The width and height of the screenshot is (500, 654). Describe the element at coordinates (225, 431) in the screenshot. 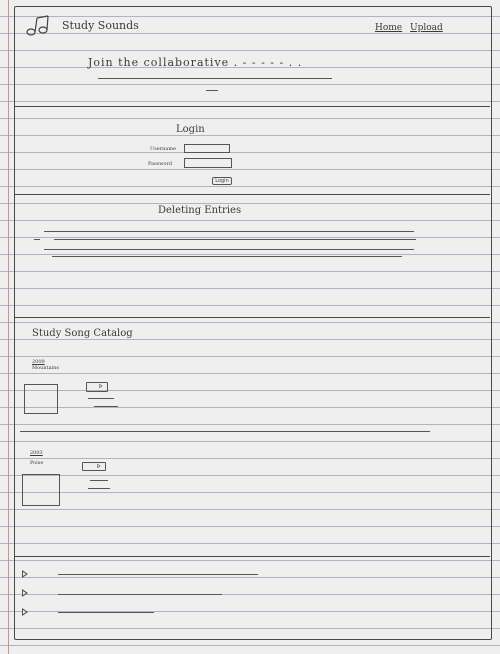

I see `catalog-item-divider` at that location.